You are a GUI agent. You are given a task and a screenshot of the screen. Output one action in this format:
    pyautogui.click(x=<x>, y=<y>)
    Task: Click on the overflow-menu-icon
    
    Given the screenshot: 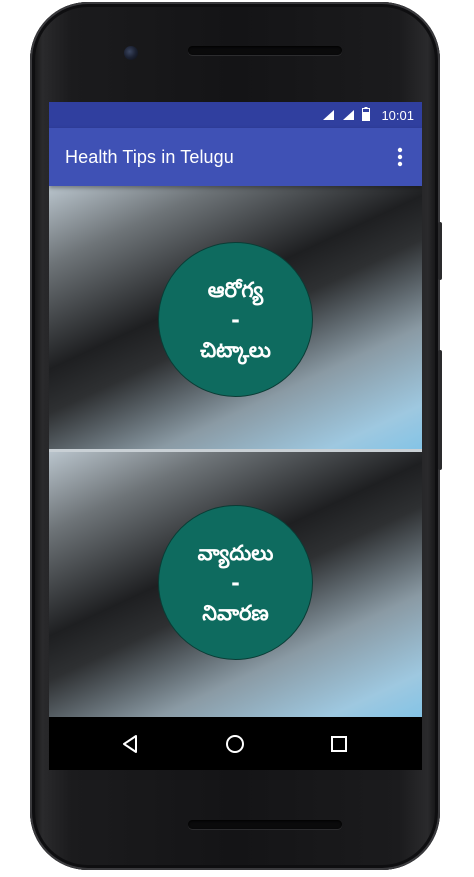 What is the action you would take?
    pyautogui.click(x=400, y=157)
    